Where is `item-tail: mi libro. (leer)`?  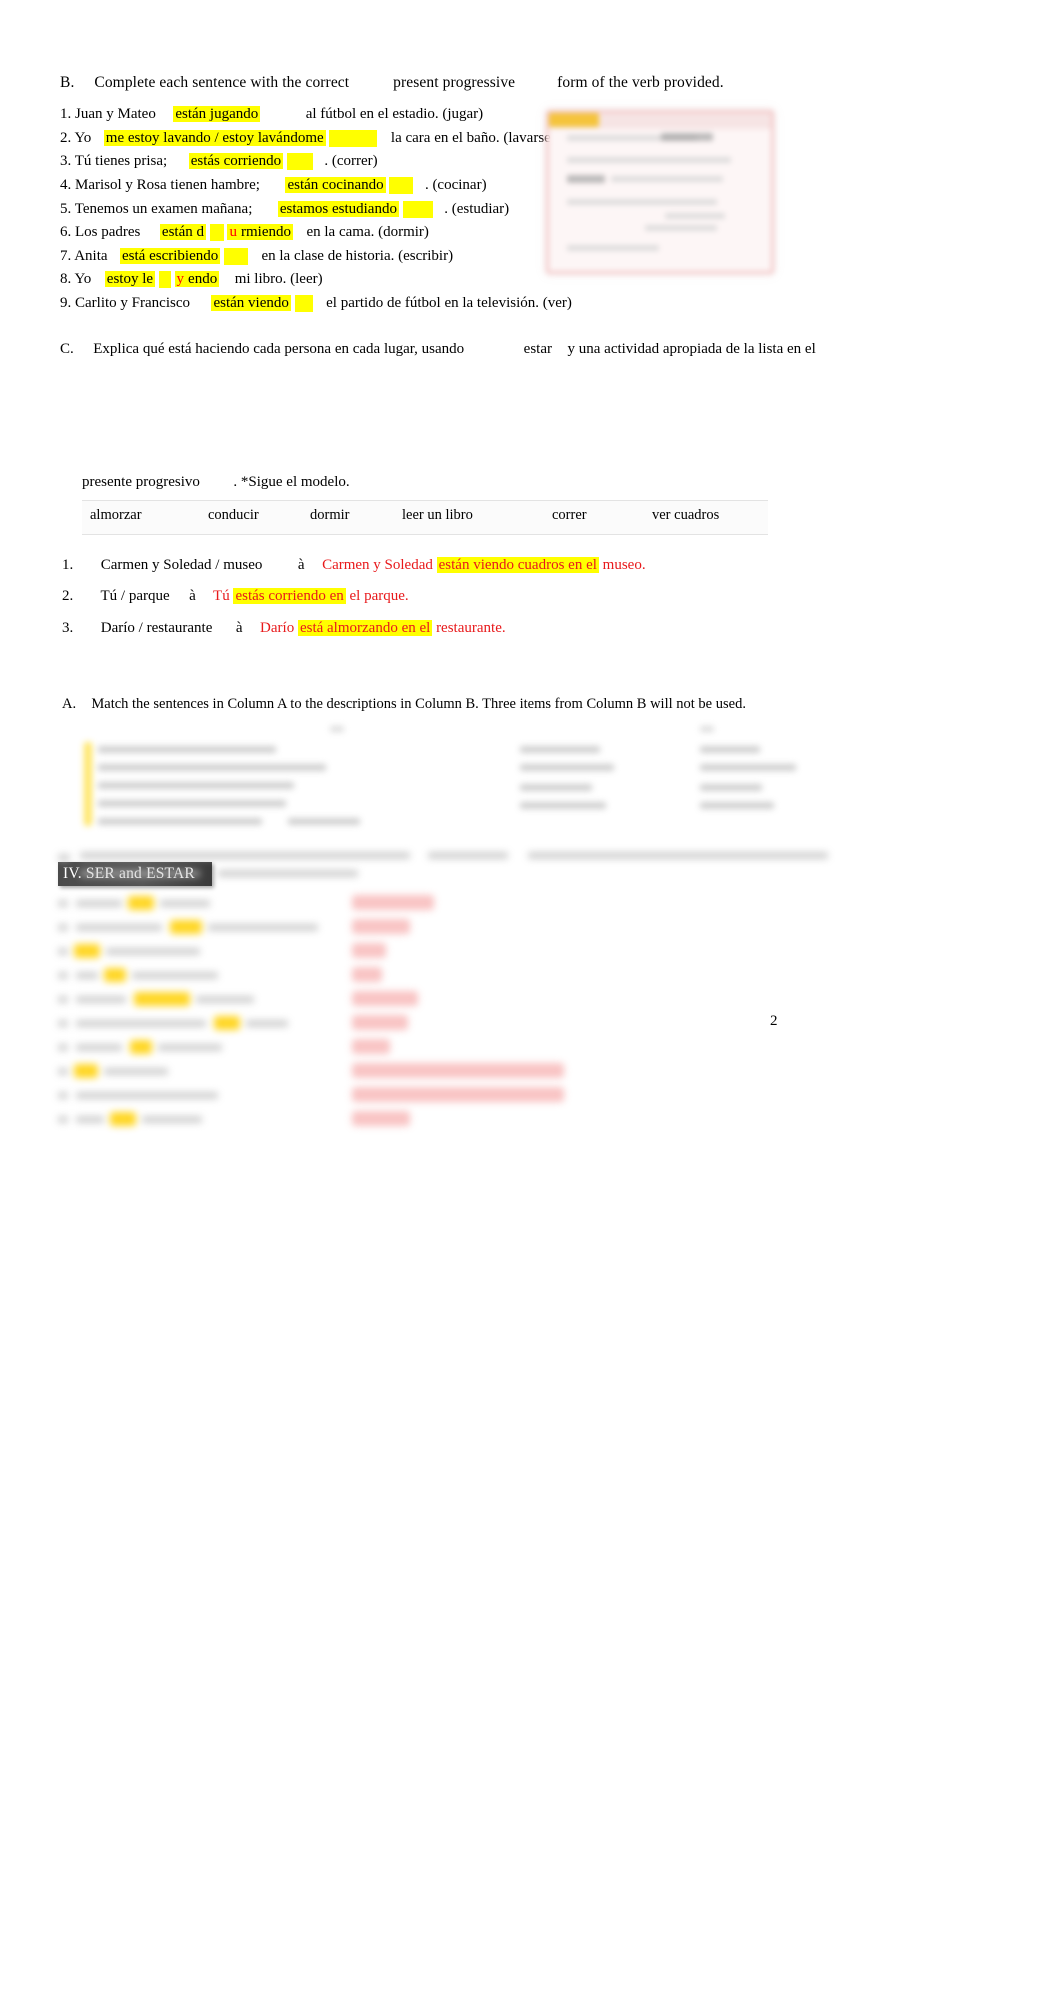
item-tail: mi libro. (leer) is located at coordinates (278, 279).